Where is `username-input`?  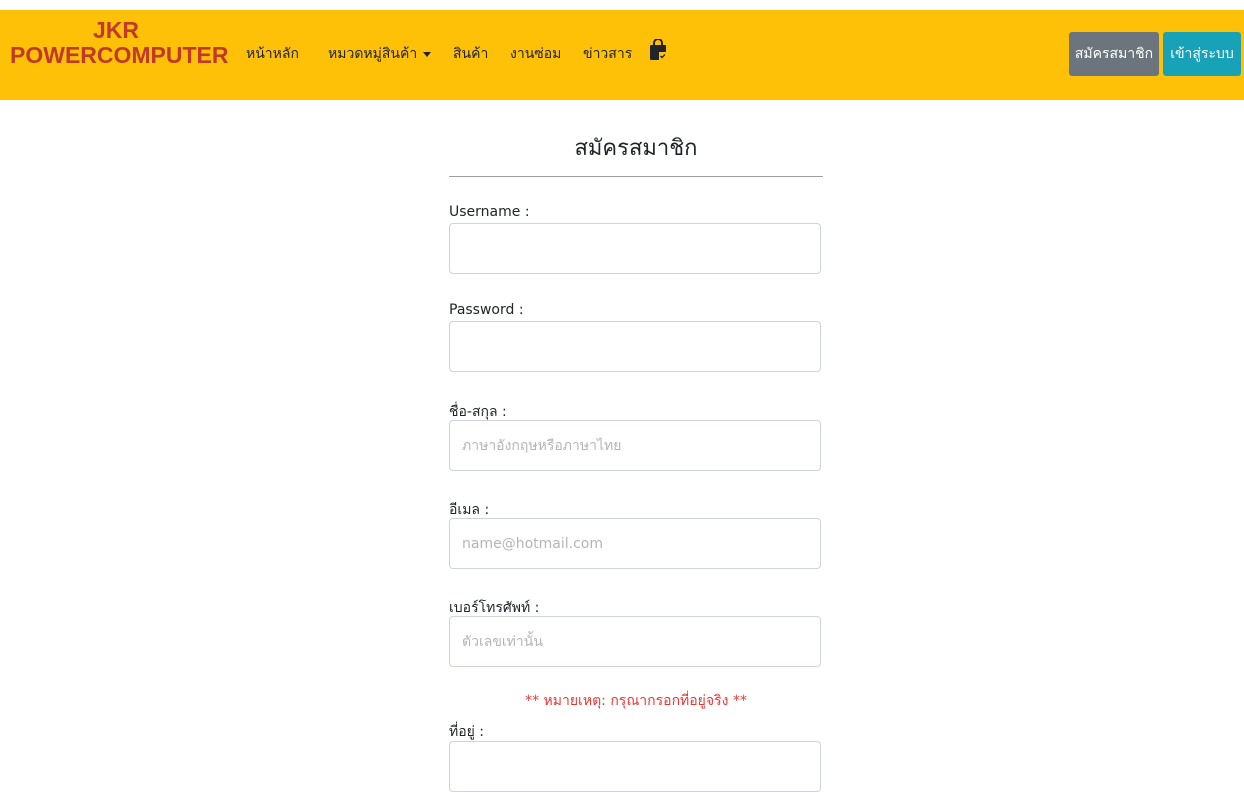 username-input is located at coordinates (635, 248).